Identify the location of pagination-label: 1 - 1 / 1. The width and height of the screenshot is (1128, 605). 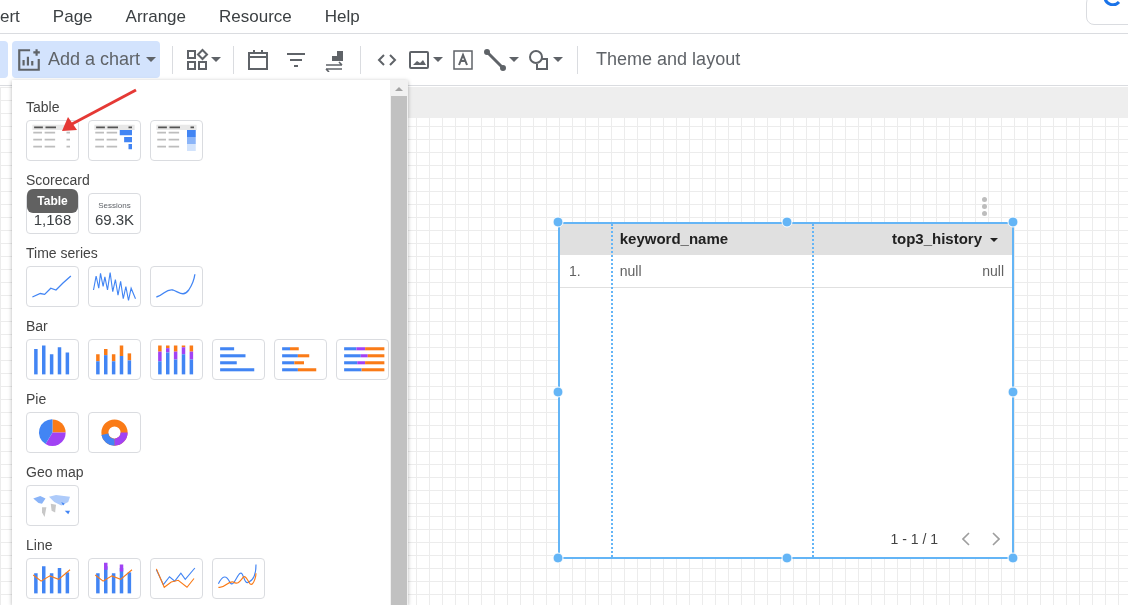
(914, 539).